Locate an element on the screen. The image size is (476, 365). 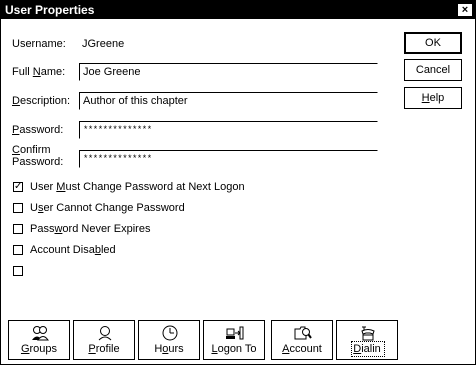
groups-button: Groups is located at coordinates (39, 340).